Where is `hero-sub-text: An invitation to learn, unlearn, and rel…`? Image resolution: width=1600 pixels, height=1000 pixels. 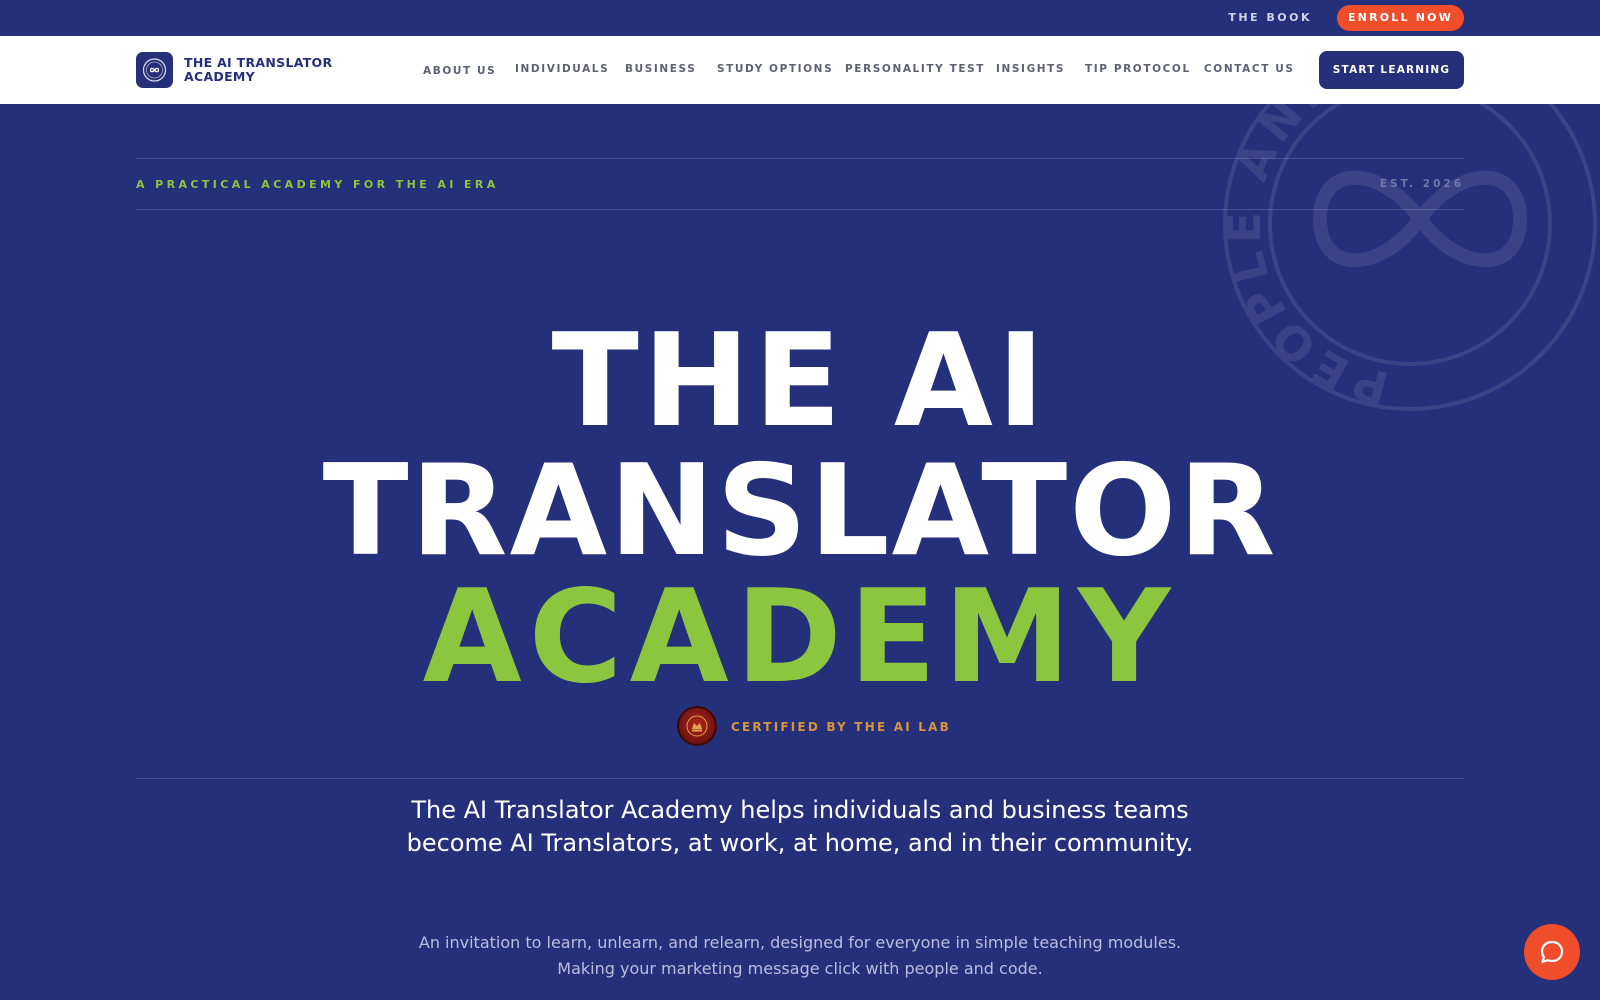 hero-sub-text: An invitation to learn, unlearn, and rel… is located at coordinates (800, 955).